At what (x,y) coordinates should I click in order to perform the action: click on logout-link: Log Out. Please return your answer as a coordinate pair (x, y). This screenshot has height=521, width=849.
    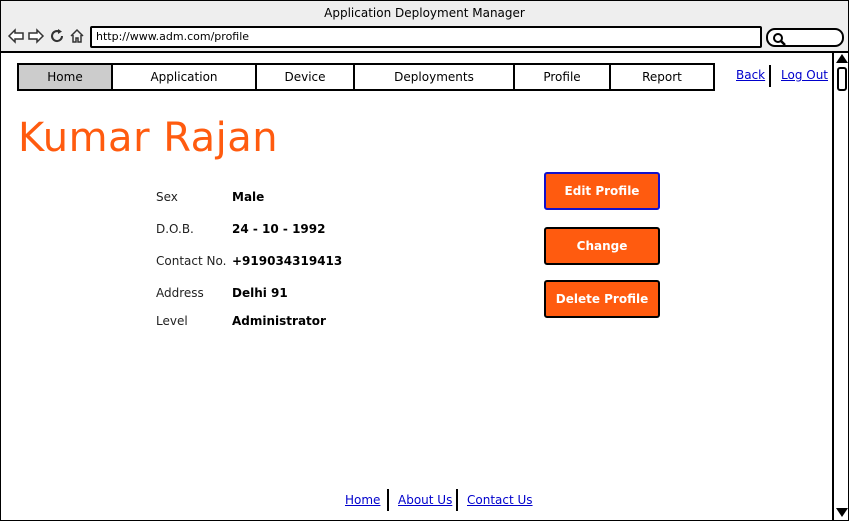
    Looking at the image, I should click on (804, 75).